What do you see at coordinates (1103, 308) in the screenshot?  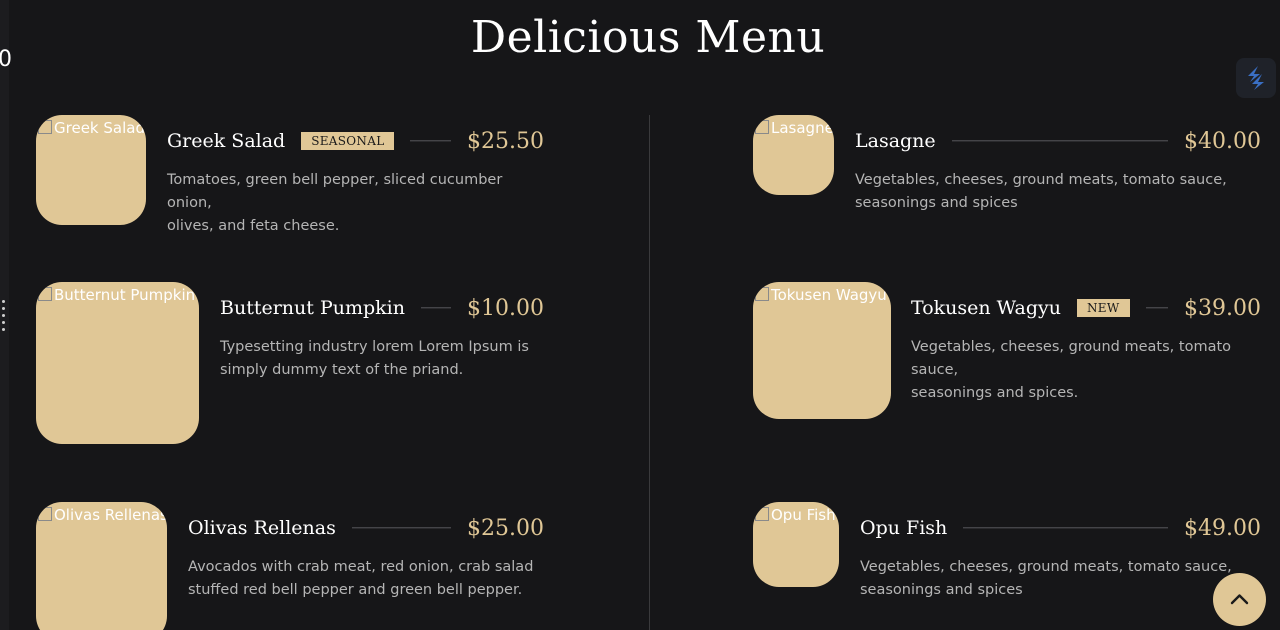 I see `new-badge: NEW` at bounding box center [1103, 308].